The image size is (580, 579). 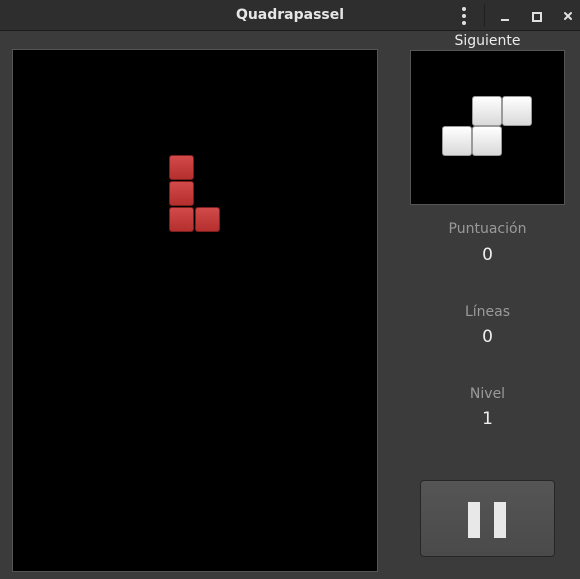 I want to click on title-bar: Quadrapassel, so click(x=290, y=15).